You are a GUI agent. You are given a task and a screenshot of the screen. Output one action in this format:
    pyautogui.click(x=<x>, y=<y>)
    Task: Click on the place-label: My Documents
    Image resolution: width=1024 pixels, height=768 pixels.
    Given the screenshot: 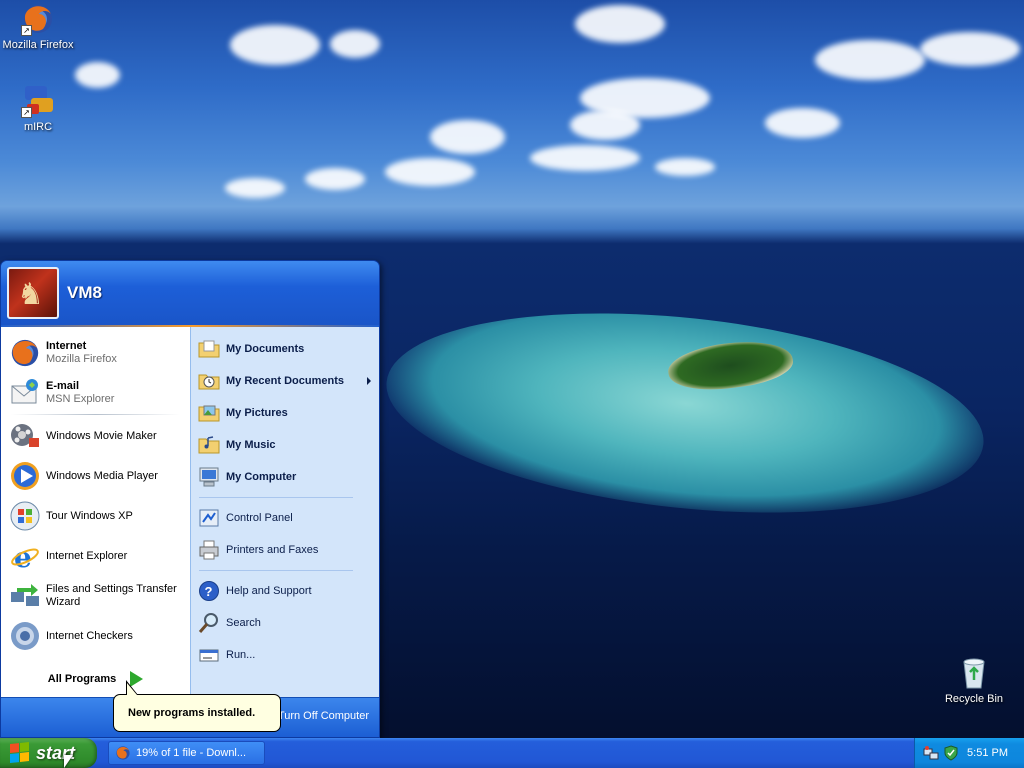 What is the action you would take?
    pyautogui.click(x=265, y=349)
    